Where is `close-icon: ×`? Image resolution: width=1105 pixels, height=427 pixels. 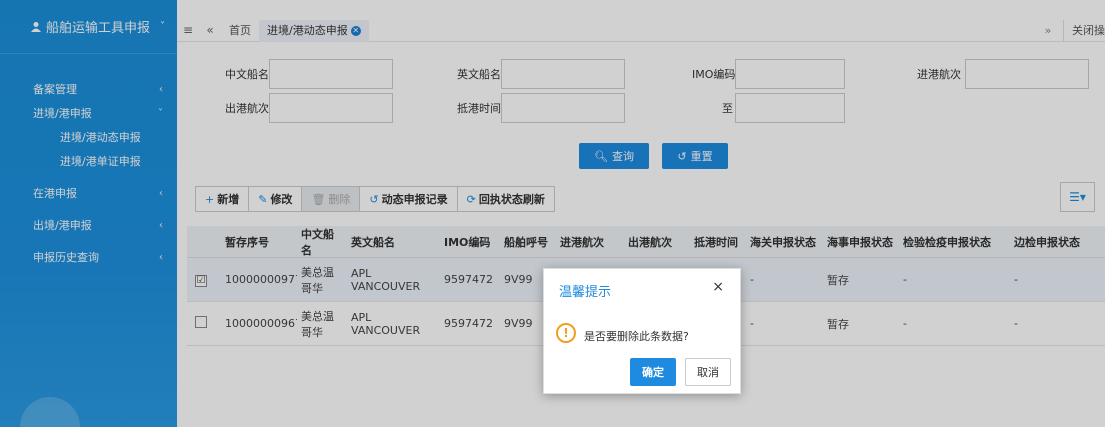 close-icon: × is located at coordinates (718, 287).